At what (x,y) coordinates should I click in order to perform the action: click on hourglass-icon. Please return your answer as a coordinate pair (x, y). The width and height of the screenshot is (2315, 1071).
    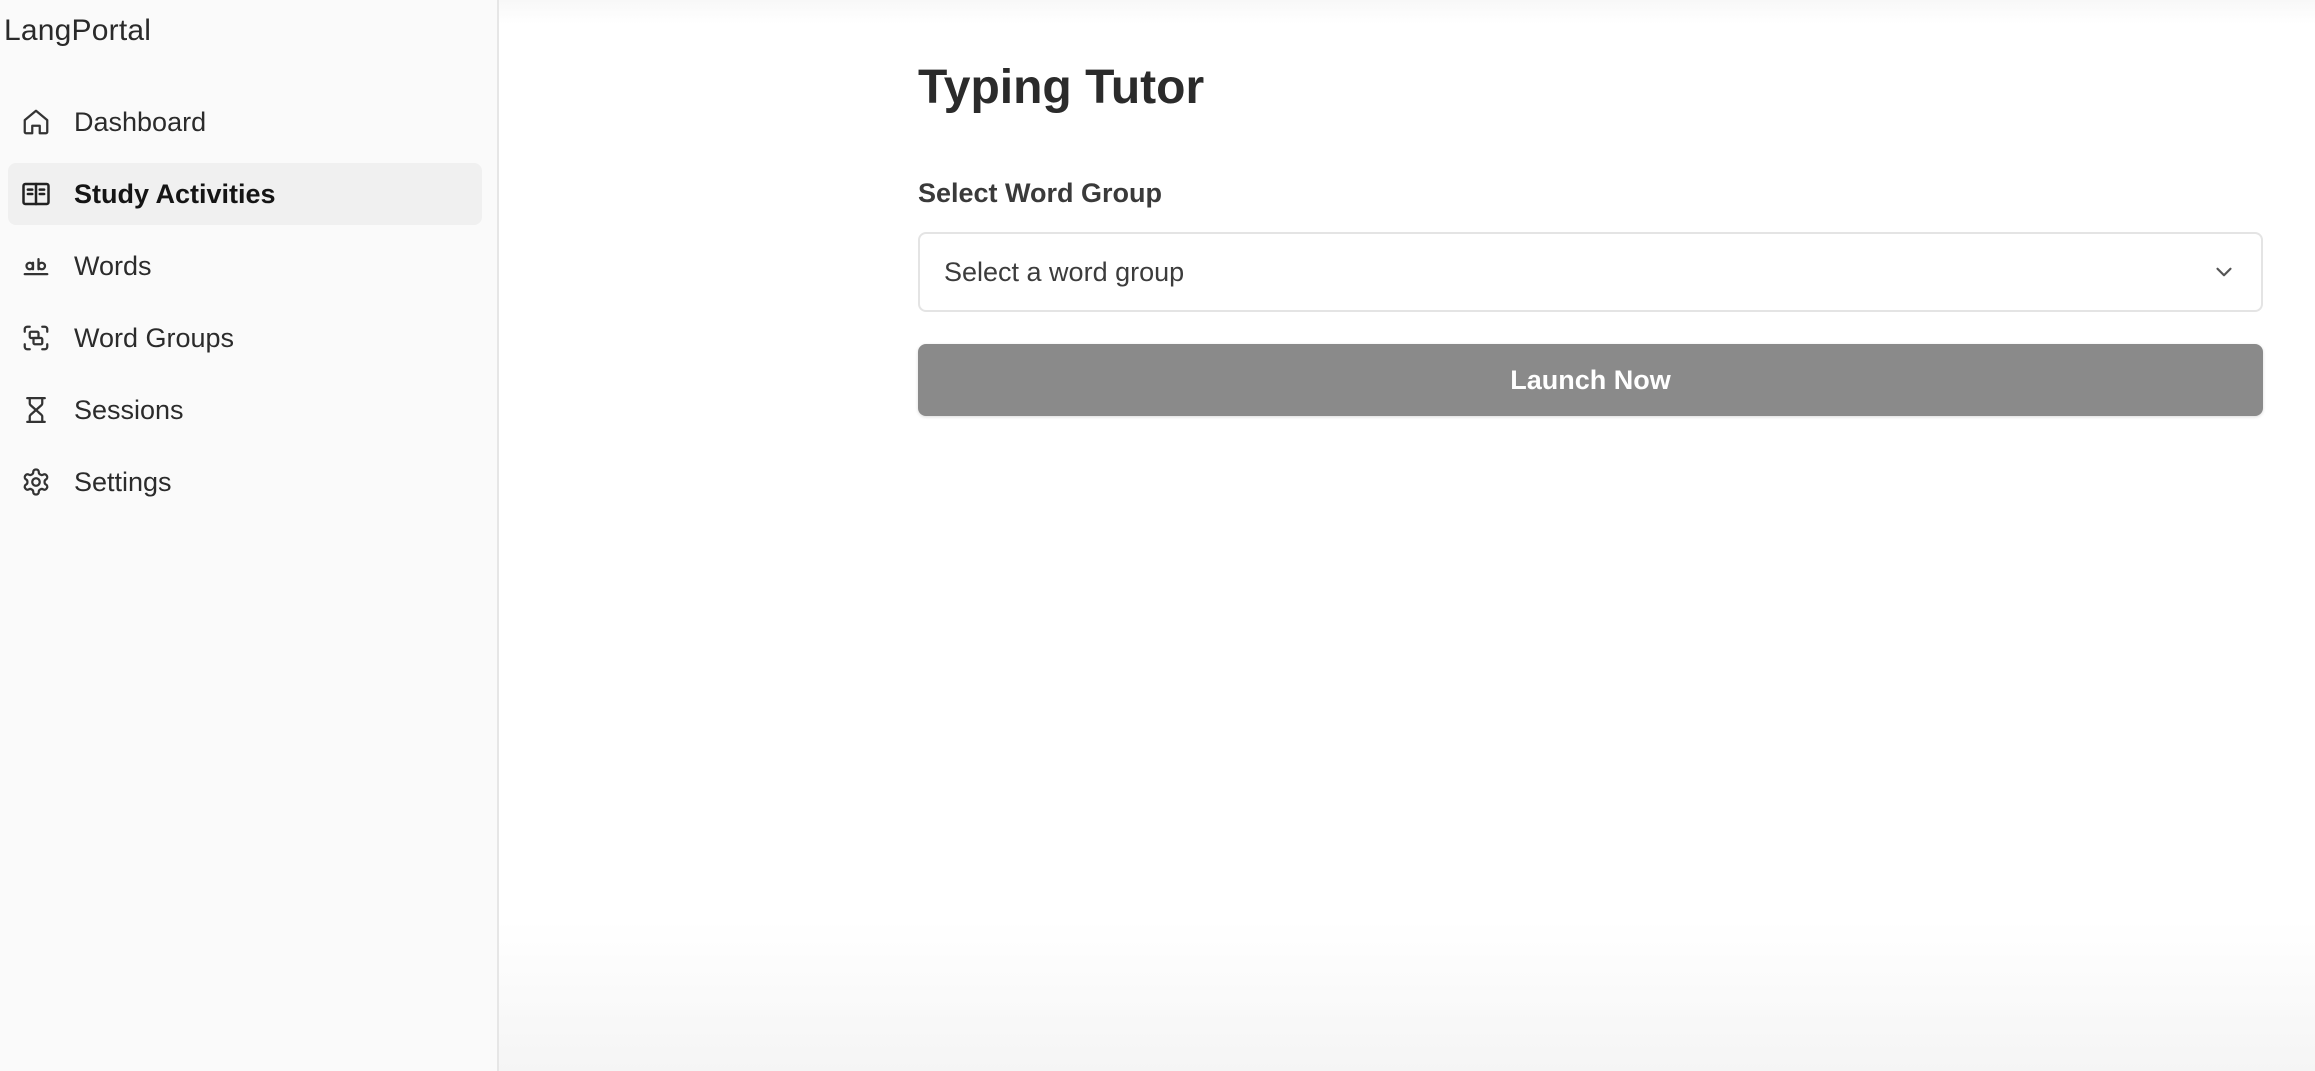
    Looking at the image, I should click on (36, 410).